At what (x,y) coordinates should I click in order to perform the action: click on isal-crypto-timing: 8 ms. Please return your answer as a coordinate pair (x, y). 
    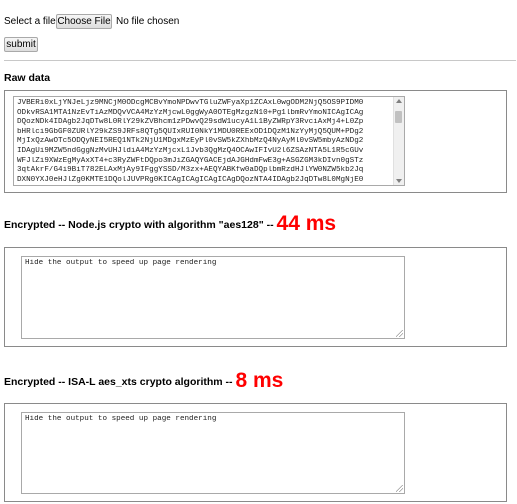
    Looking at the image, I should click on (259, 380).